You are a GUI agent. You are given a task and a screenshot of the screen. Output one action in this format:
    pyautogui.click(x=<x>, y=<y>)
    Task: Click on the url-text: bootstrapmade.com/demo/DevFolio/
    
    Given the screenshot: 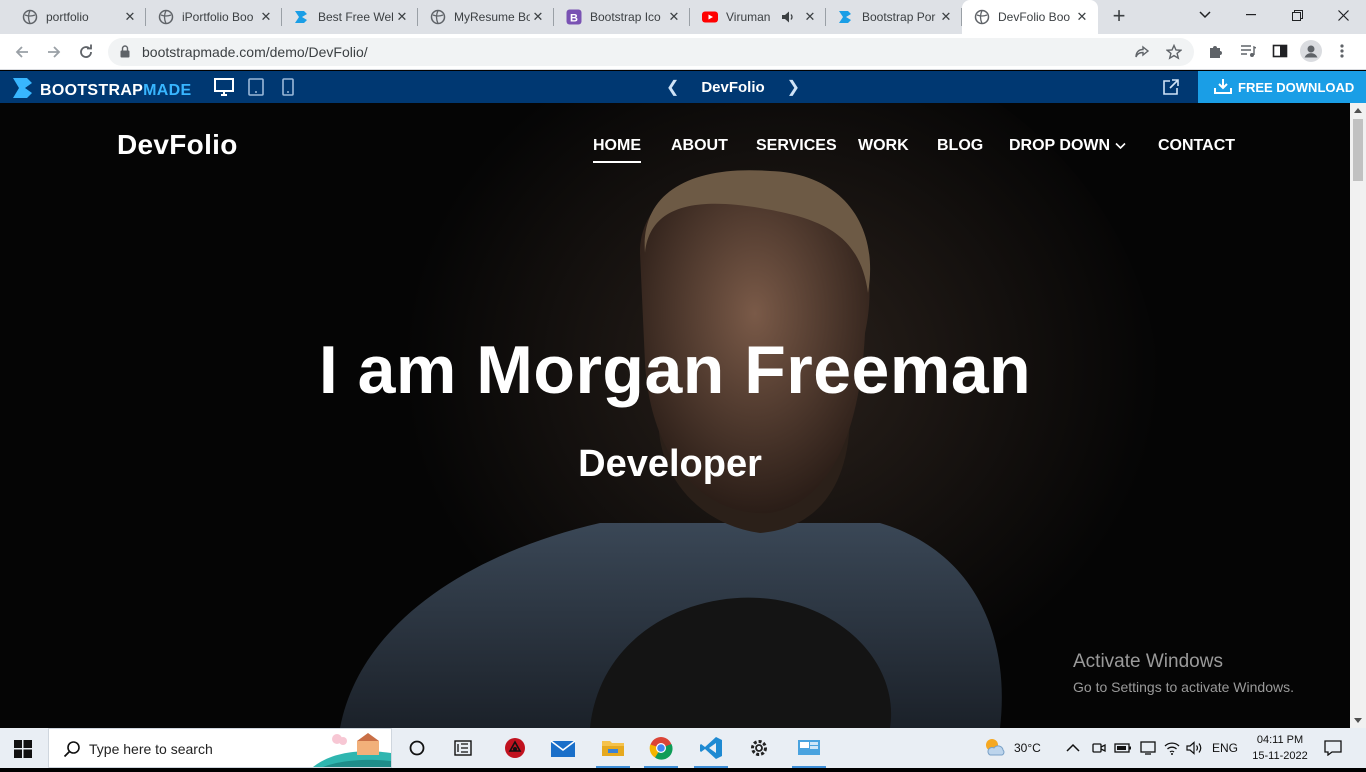 What is the action you would take?
    pyautogui.click(x=255, y=52)
    